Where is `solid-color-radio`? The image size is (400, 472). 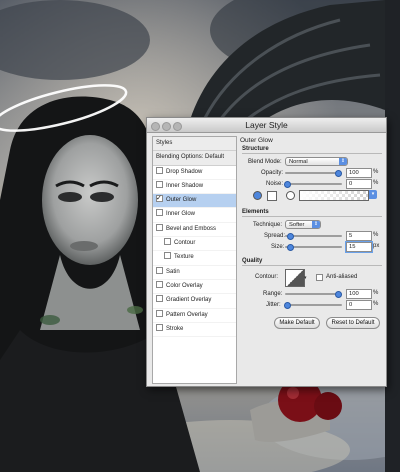
solid-color-radio is located at coordinates (257, 195).